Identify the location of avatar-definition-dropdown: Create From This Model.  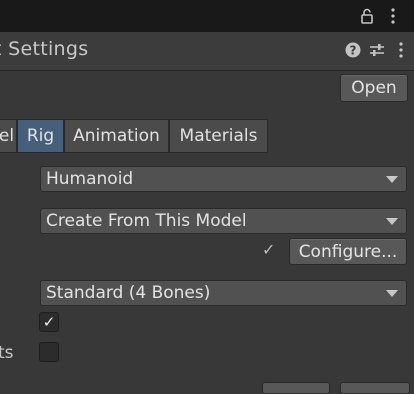
(223, 221).